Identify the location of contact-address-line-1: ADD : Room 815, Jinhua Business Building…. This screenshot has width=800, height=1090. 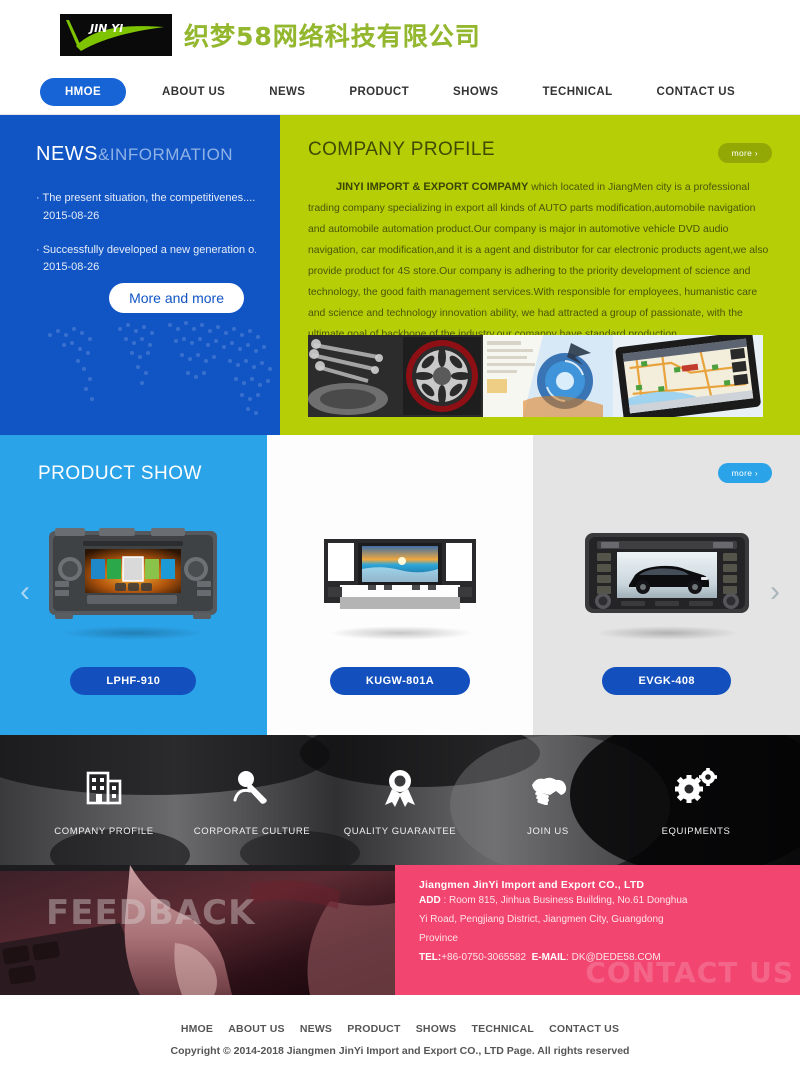
(599, 900).